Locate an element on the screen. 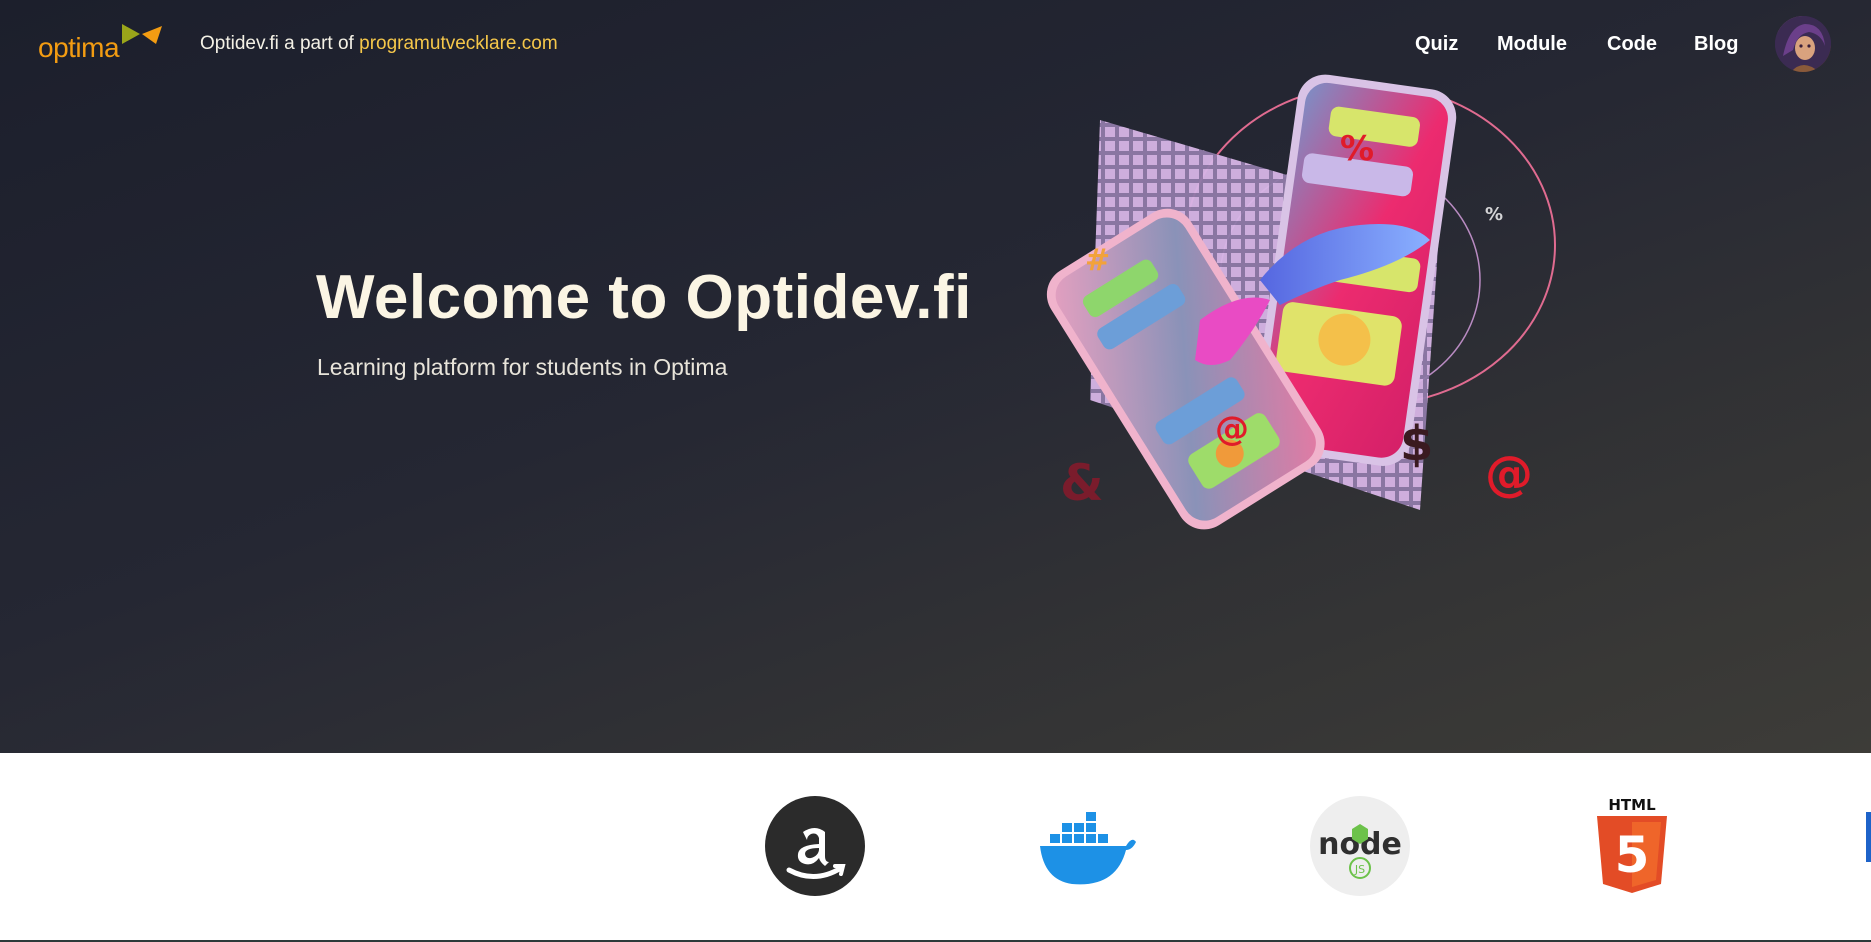  partial-logo-icon is located at coordinates (1868, 837).